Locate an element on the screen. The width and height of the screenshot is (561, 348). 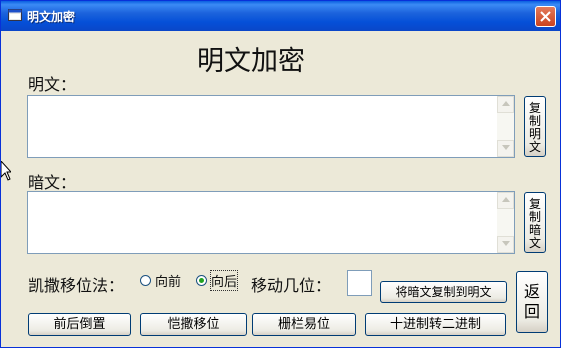
radio-forward is located at coordinates (145, 280).